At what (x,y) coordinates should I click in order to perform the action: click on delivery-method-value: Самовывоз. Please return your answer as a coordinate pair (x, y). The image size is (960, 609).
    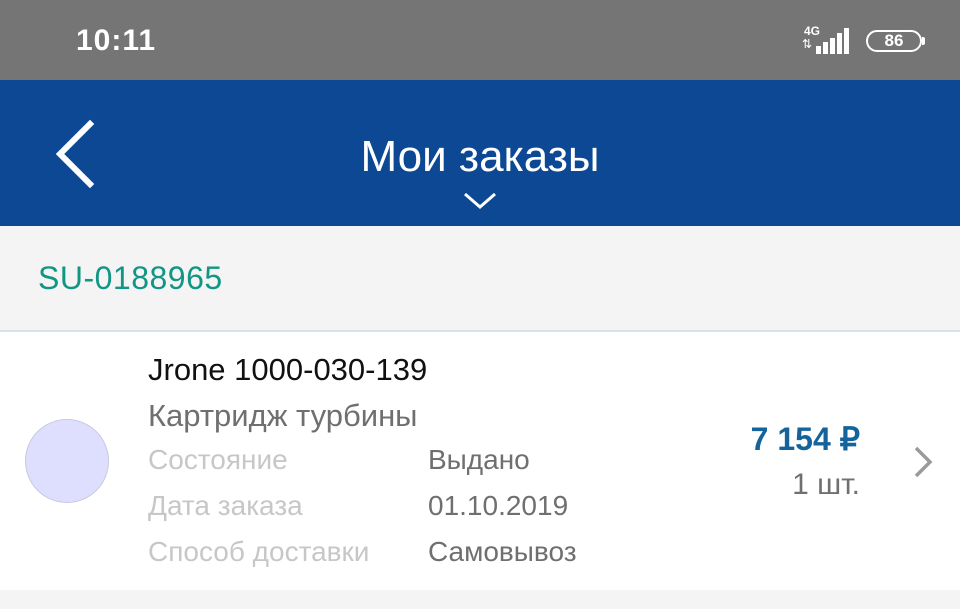
    Looking at the image, I should click on (502, 551).